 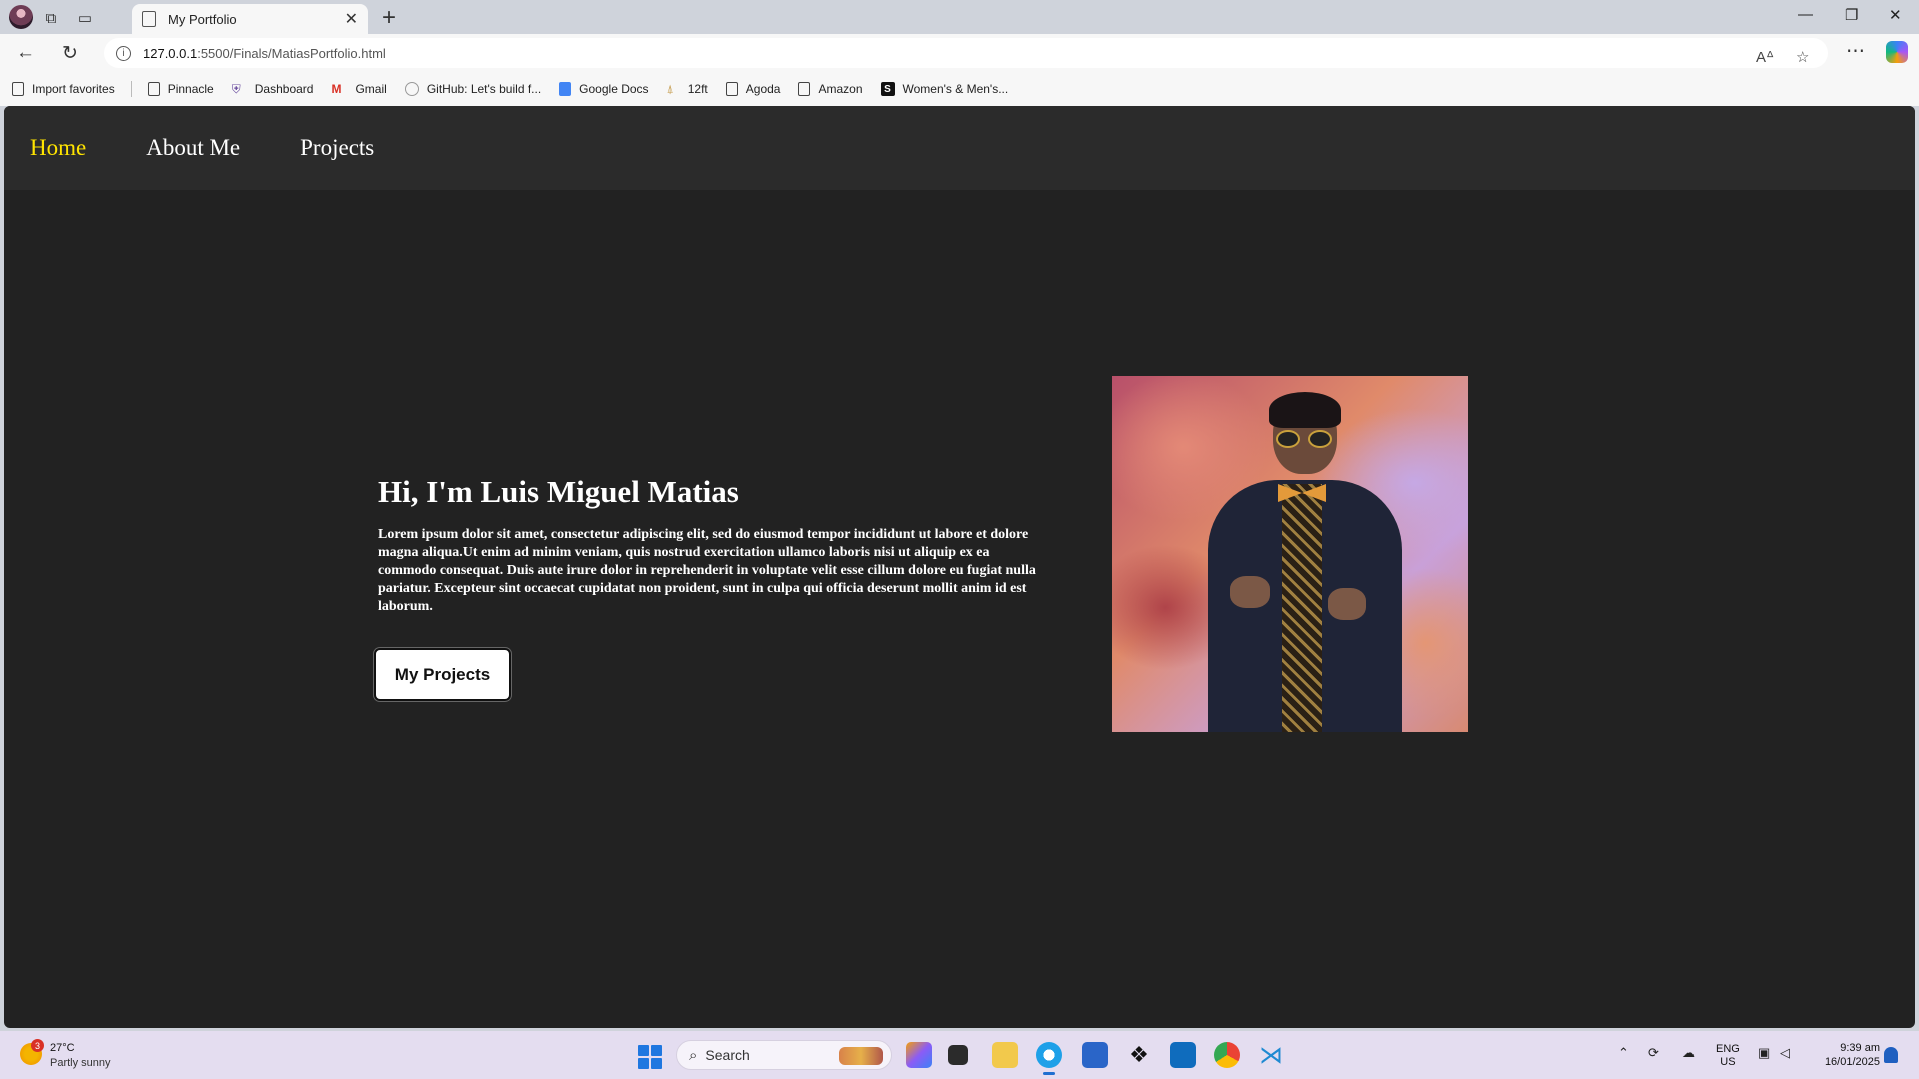 I want to click on favorite-amazon: Amazon, so click(x=830, y=89).